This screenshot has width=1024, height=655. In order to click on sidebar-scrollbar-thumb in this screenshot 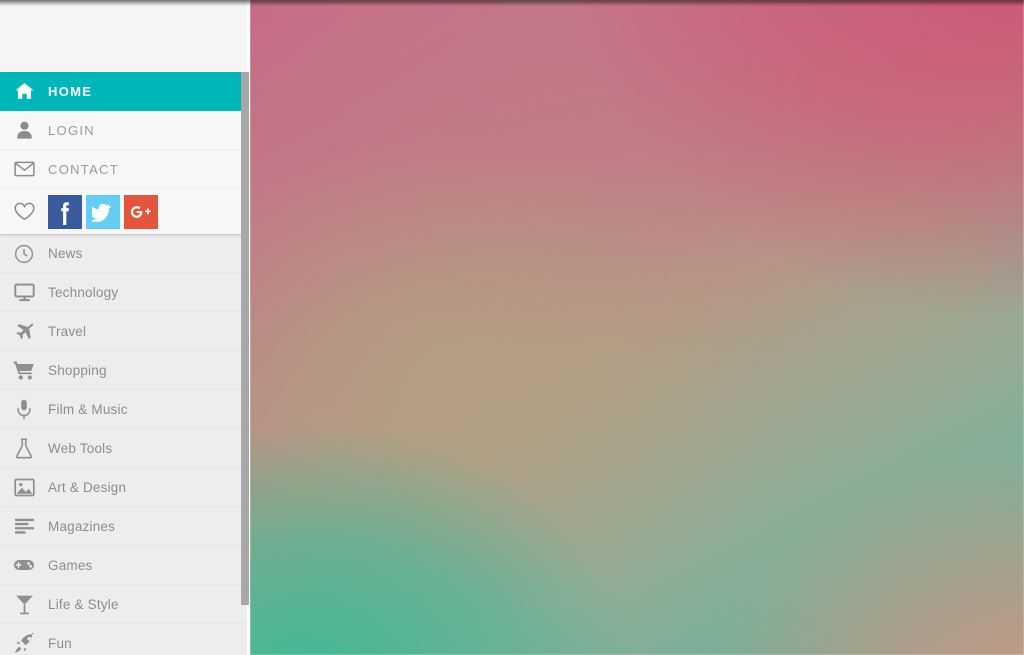, I will do `click(245, 338)`.